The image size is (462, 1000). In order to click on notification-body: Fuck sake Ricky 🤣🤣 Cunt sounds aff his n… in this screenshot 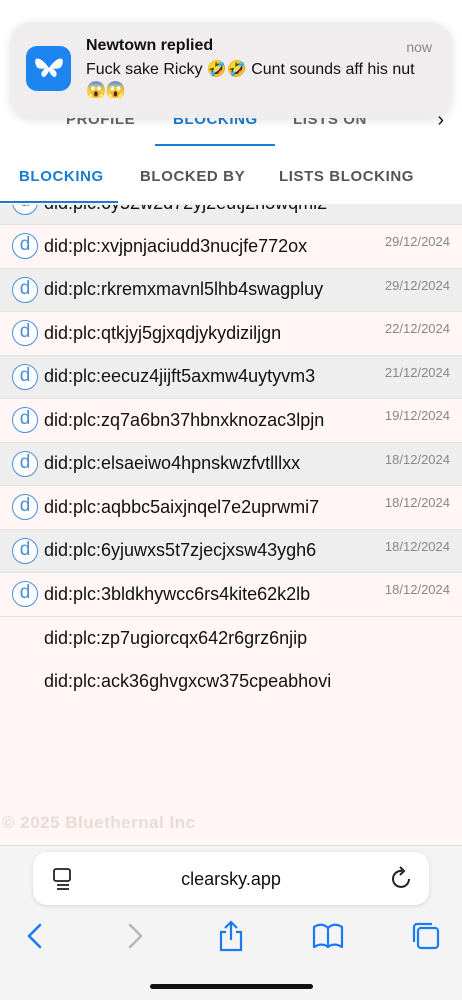, I will do `click(250, 80)`.